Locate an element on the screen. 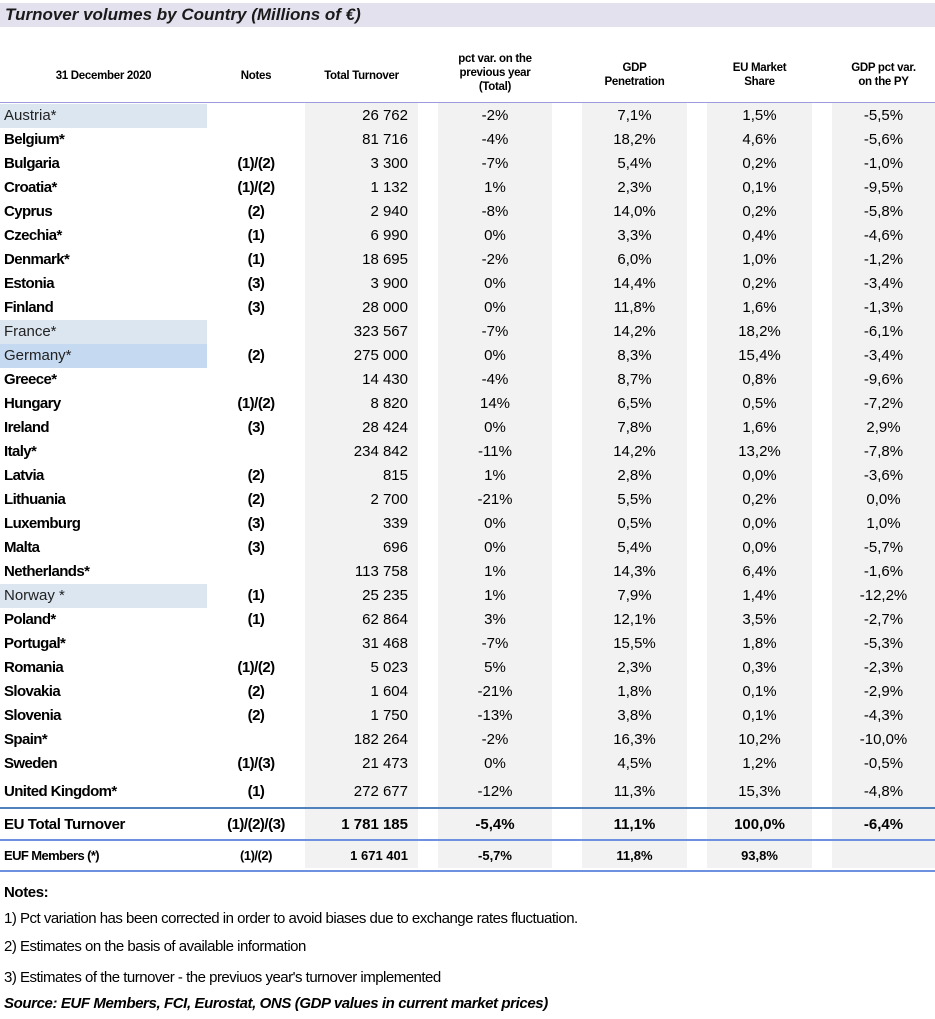  total-turnover: 182 264 is located at coordinates (380, 739).